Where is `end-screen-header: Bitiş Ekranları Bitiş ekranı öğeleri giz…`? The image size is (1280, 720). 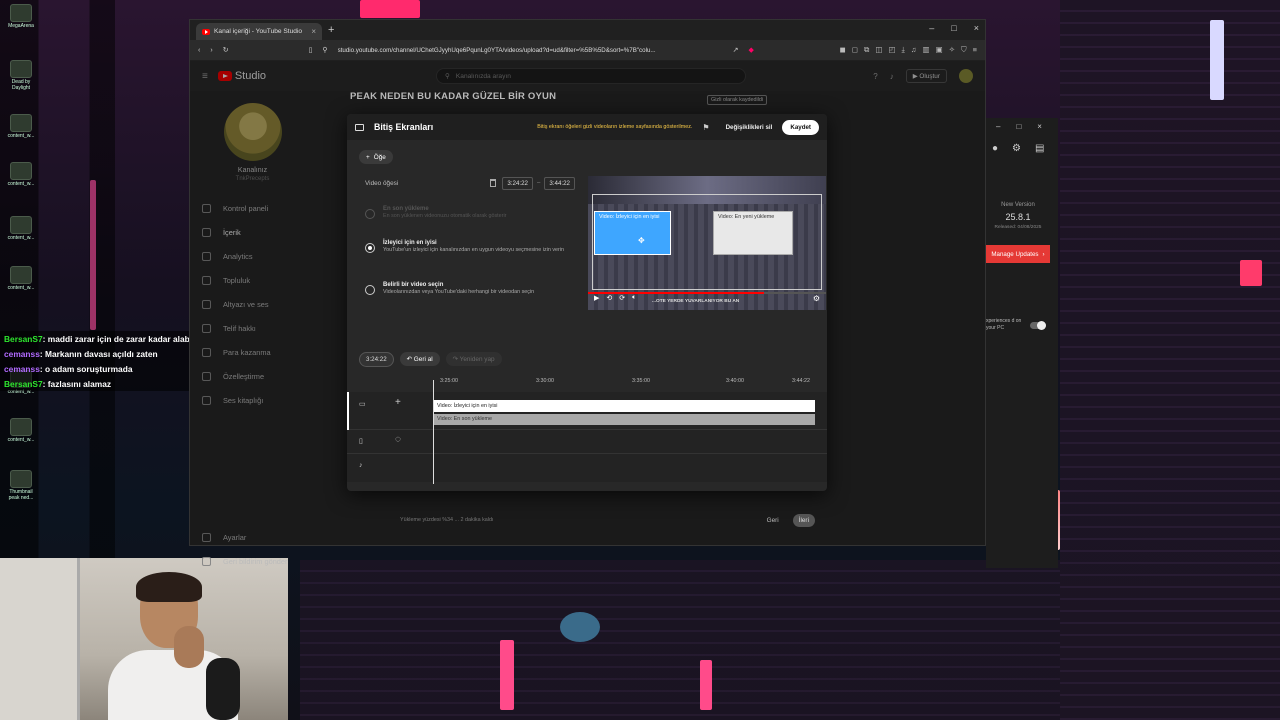
end-screen-header: Bitiş Ekranları Bitiş ekranı öğeleri giz… is located at coordinates (587, 127).